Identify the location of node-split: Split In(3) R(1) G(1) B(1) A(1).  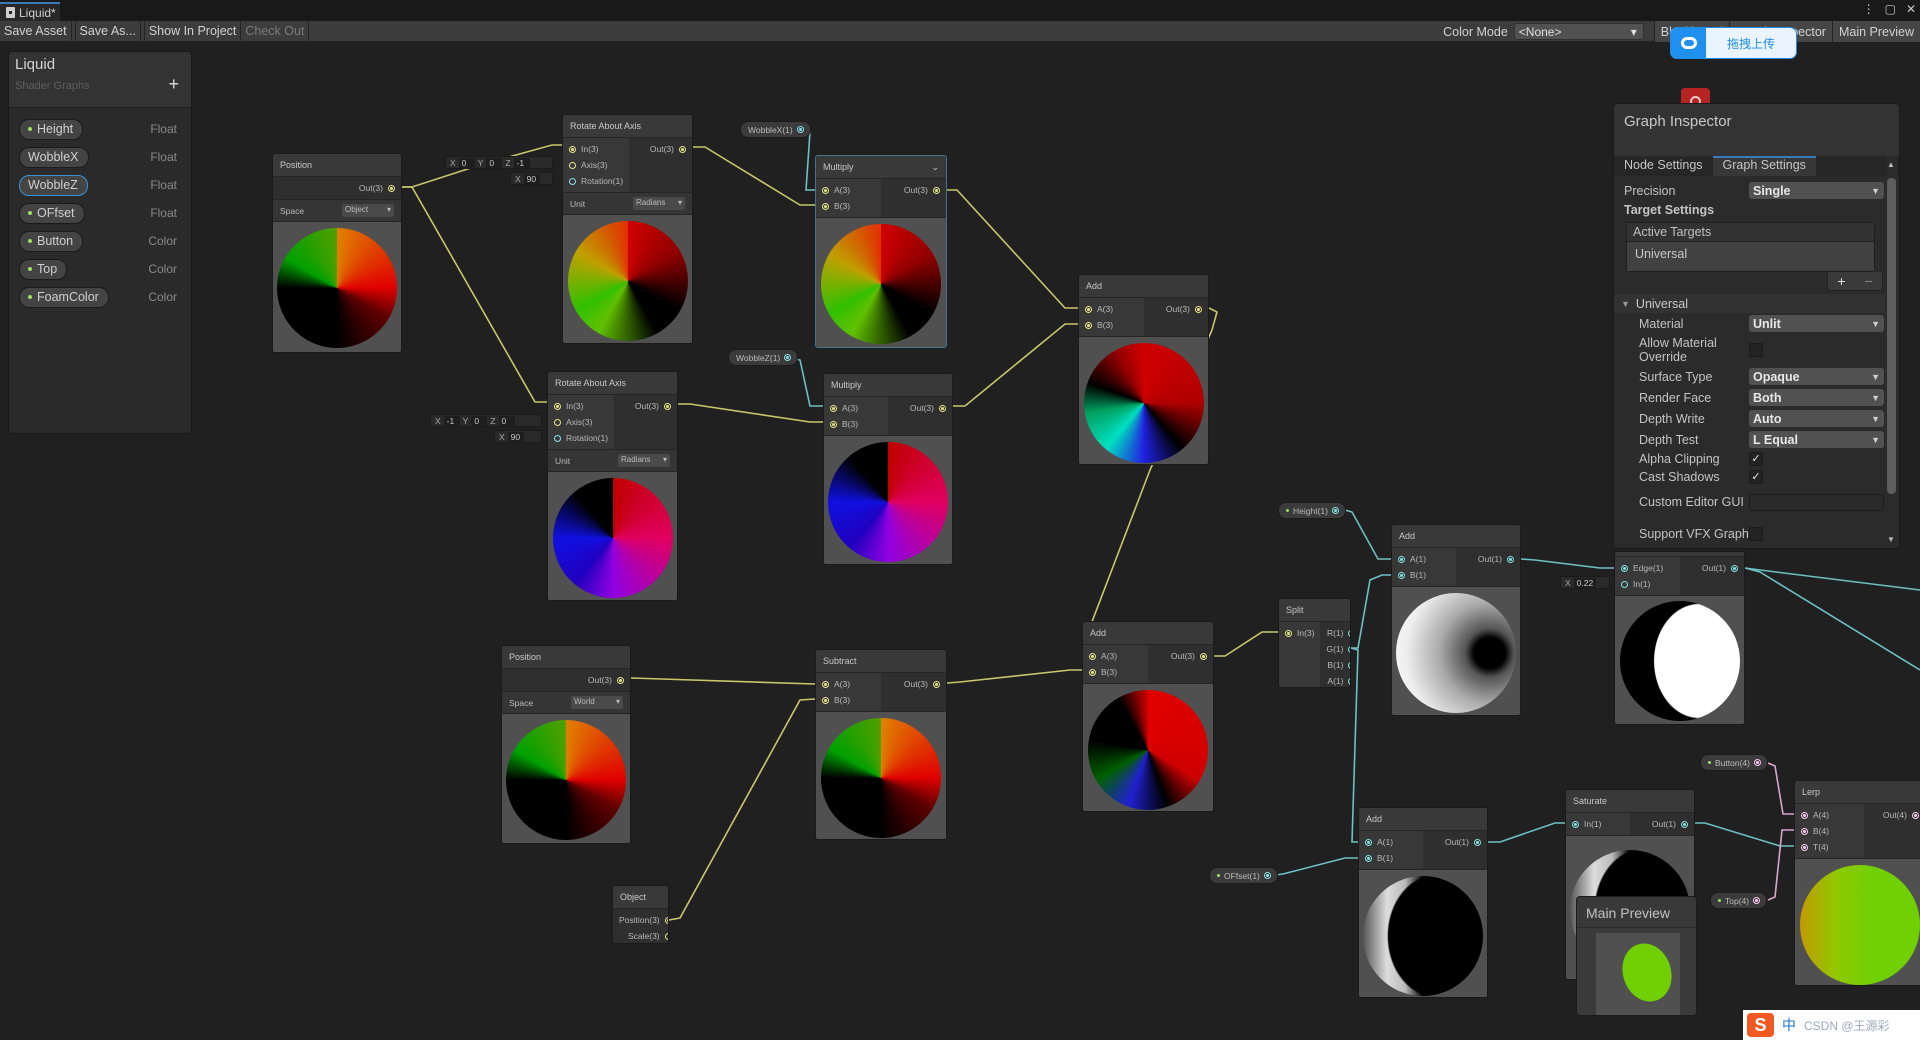
(1314, 643).